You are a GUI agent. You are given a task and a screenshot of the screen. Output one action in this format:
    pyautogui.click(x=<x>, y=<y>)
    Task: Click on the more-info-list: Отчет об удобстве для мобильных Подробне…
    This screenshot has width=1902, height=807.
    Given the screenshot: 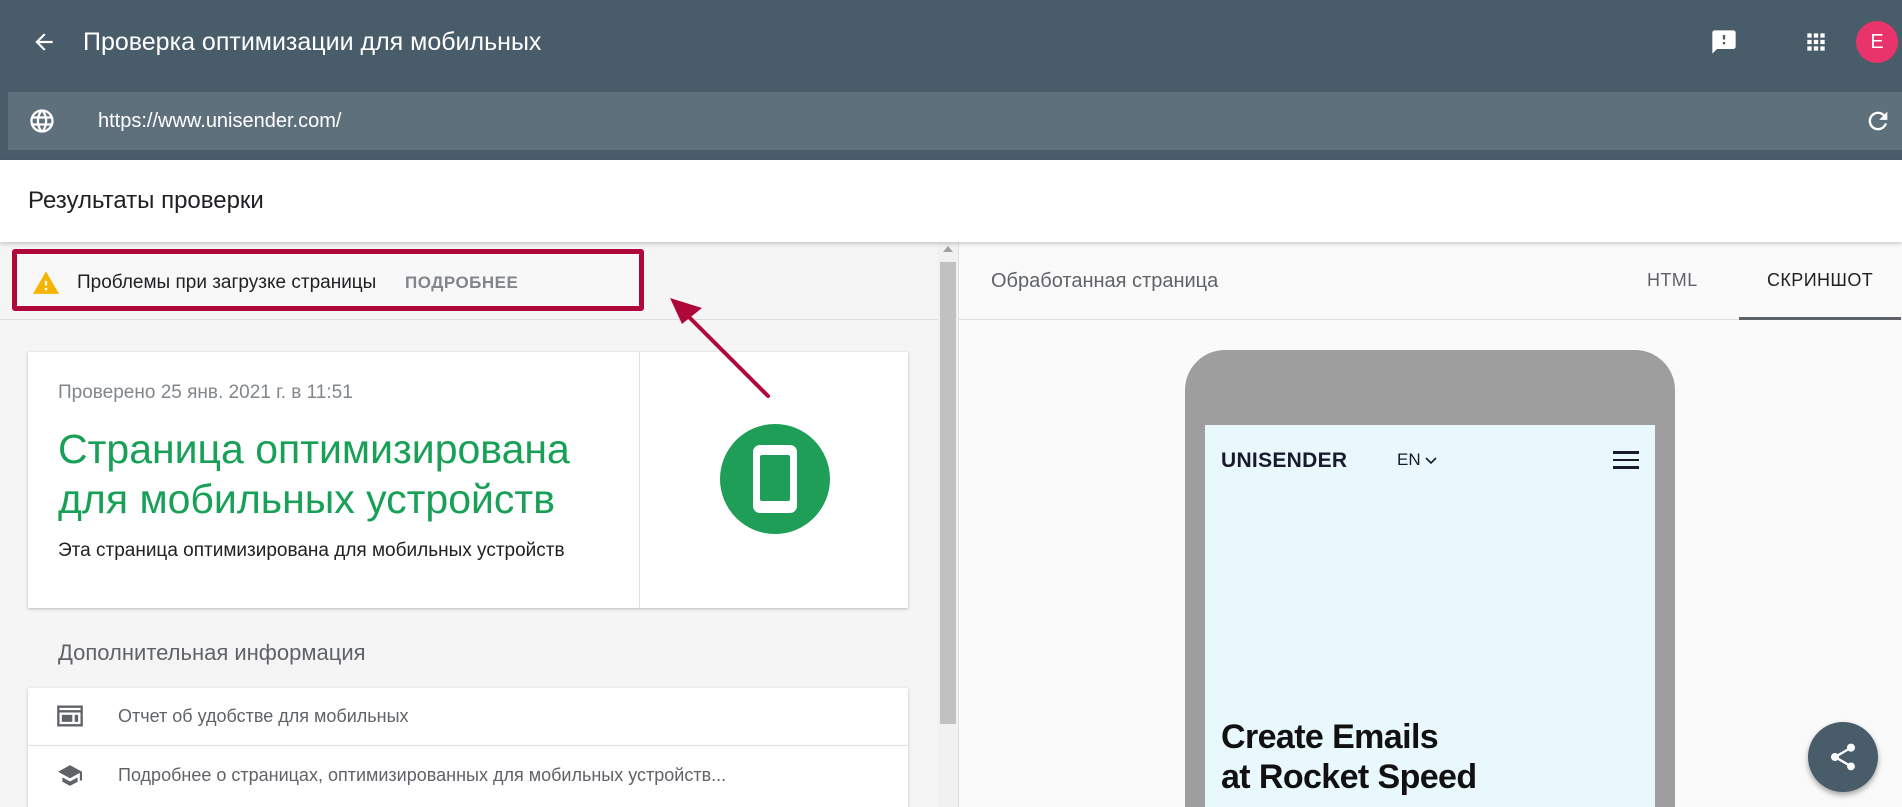 What is the action you would take?
    pyautogui.click(x=468, y=747)
    